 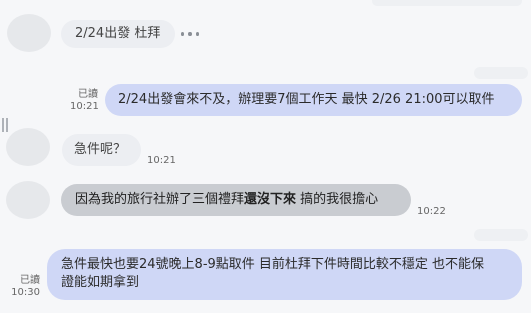 What do you see at coordinates (337, 199) in the screenshot?
I see `message-text-part: 搞的我很擔心` at bounding box center [337, 199].